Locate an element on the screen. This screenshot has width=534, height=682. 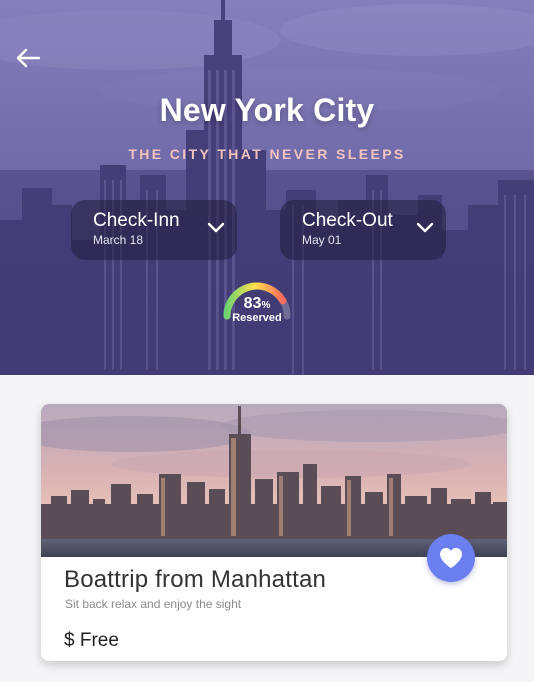
reservation-gauge: 83% Reserved is located at coordinates (257, 300).